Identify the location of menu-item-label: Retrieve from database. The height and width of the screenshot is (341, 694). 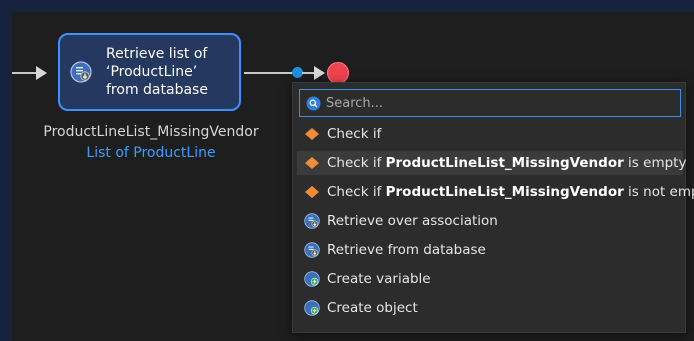
(406, 250).